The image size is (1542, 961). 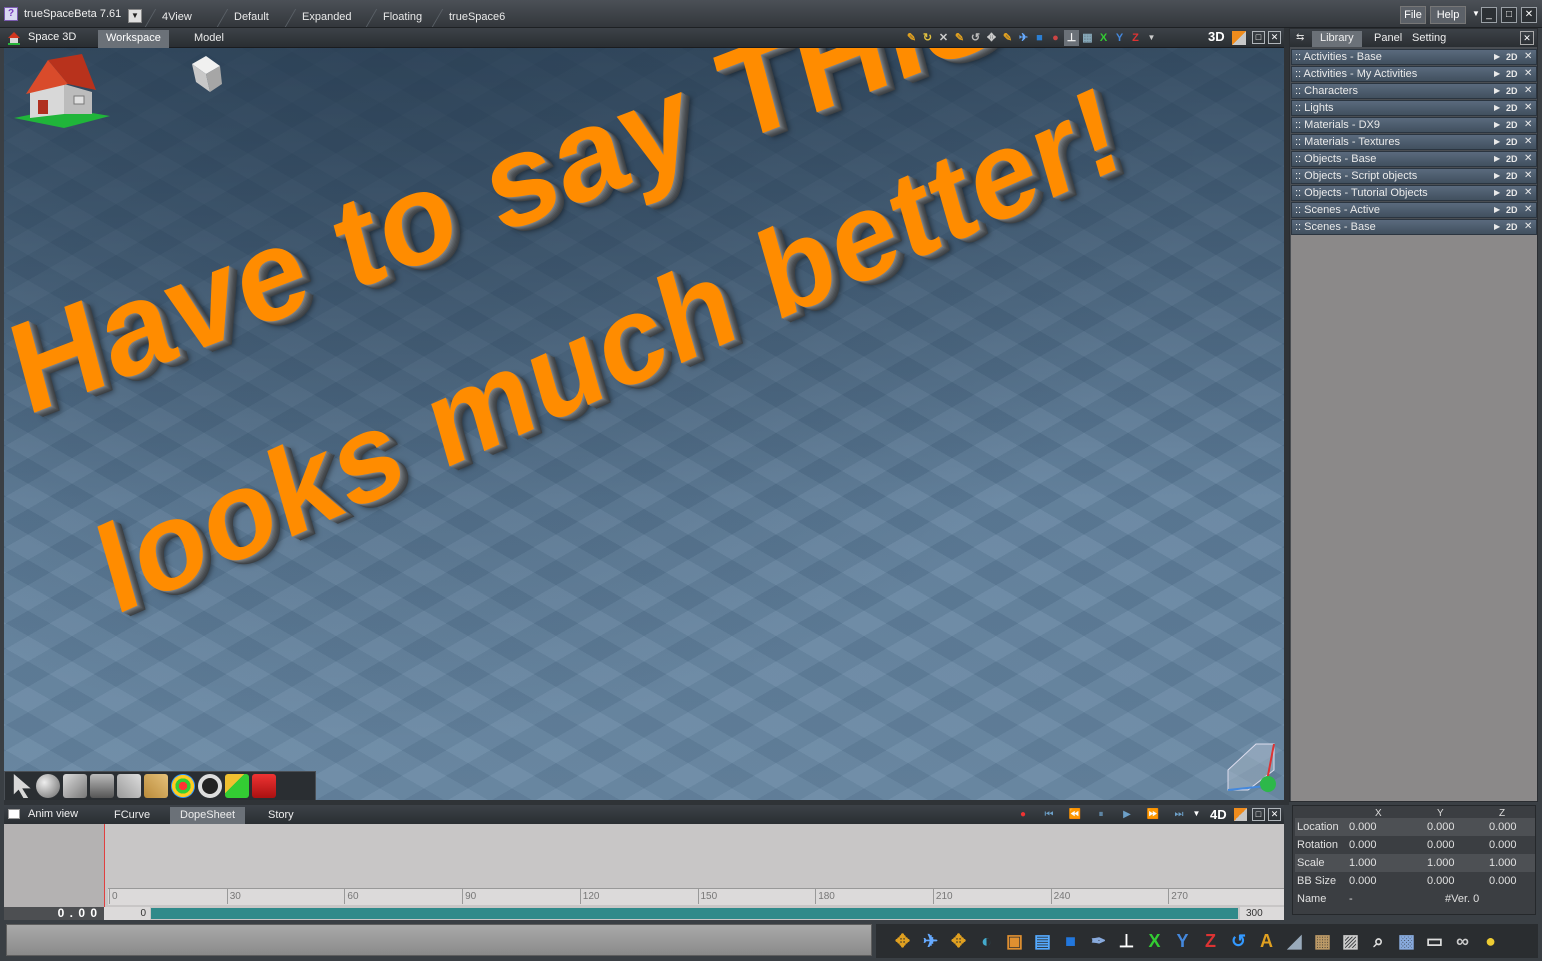 What do you see at coordinates (1414, 142) in the screenshot?
I see `library-item: :: Materials - Textures ▶ 2D ✕` at bounding box center [1414, 142].